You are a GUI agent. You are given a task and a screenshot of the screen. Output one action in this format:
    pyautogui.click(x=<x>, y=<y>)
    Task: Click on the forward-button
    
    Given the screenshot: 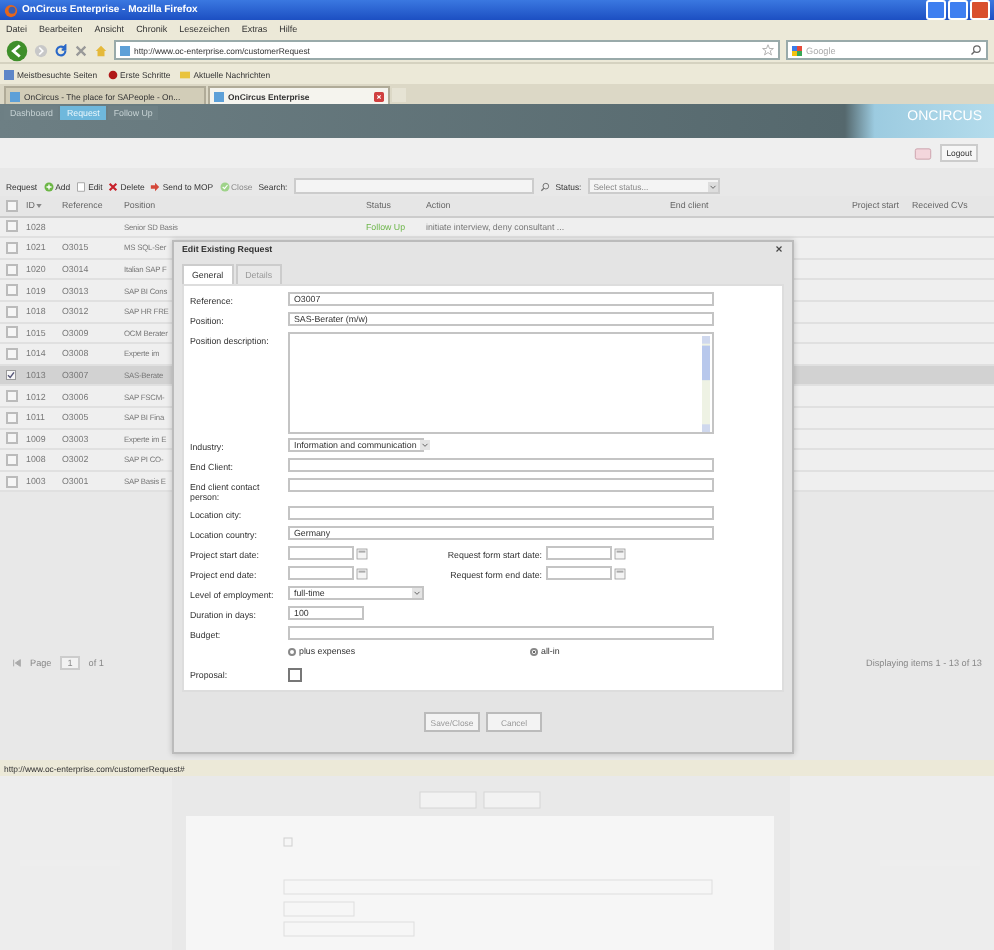 What is the action you would take?
    pyautogui.click(x=41, y=50)
    